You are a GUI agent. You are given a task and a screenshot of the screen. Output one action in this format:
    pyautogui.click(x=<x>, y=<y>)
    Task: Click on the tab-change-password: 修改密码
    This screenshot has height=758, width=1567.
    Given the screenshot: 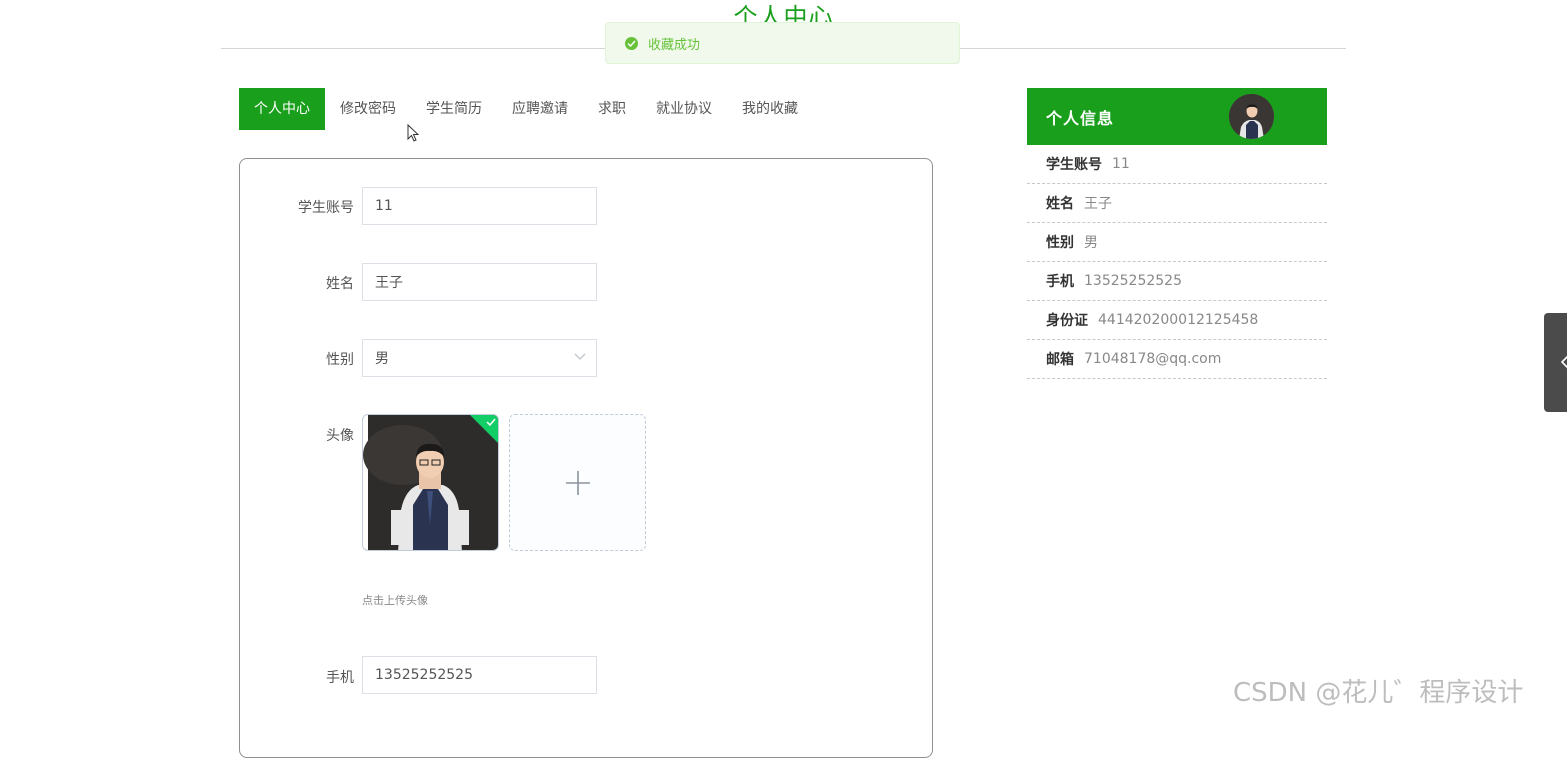 What is the action you would take?
    pyautogui.click(x=368, y=109)
    